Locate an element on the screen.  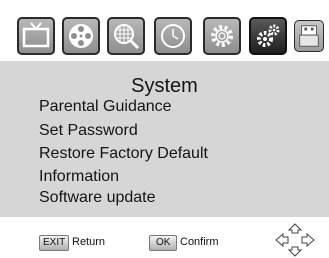
menu-item-software-update: Software update is located at coordinates (97, 198).